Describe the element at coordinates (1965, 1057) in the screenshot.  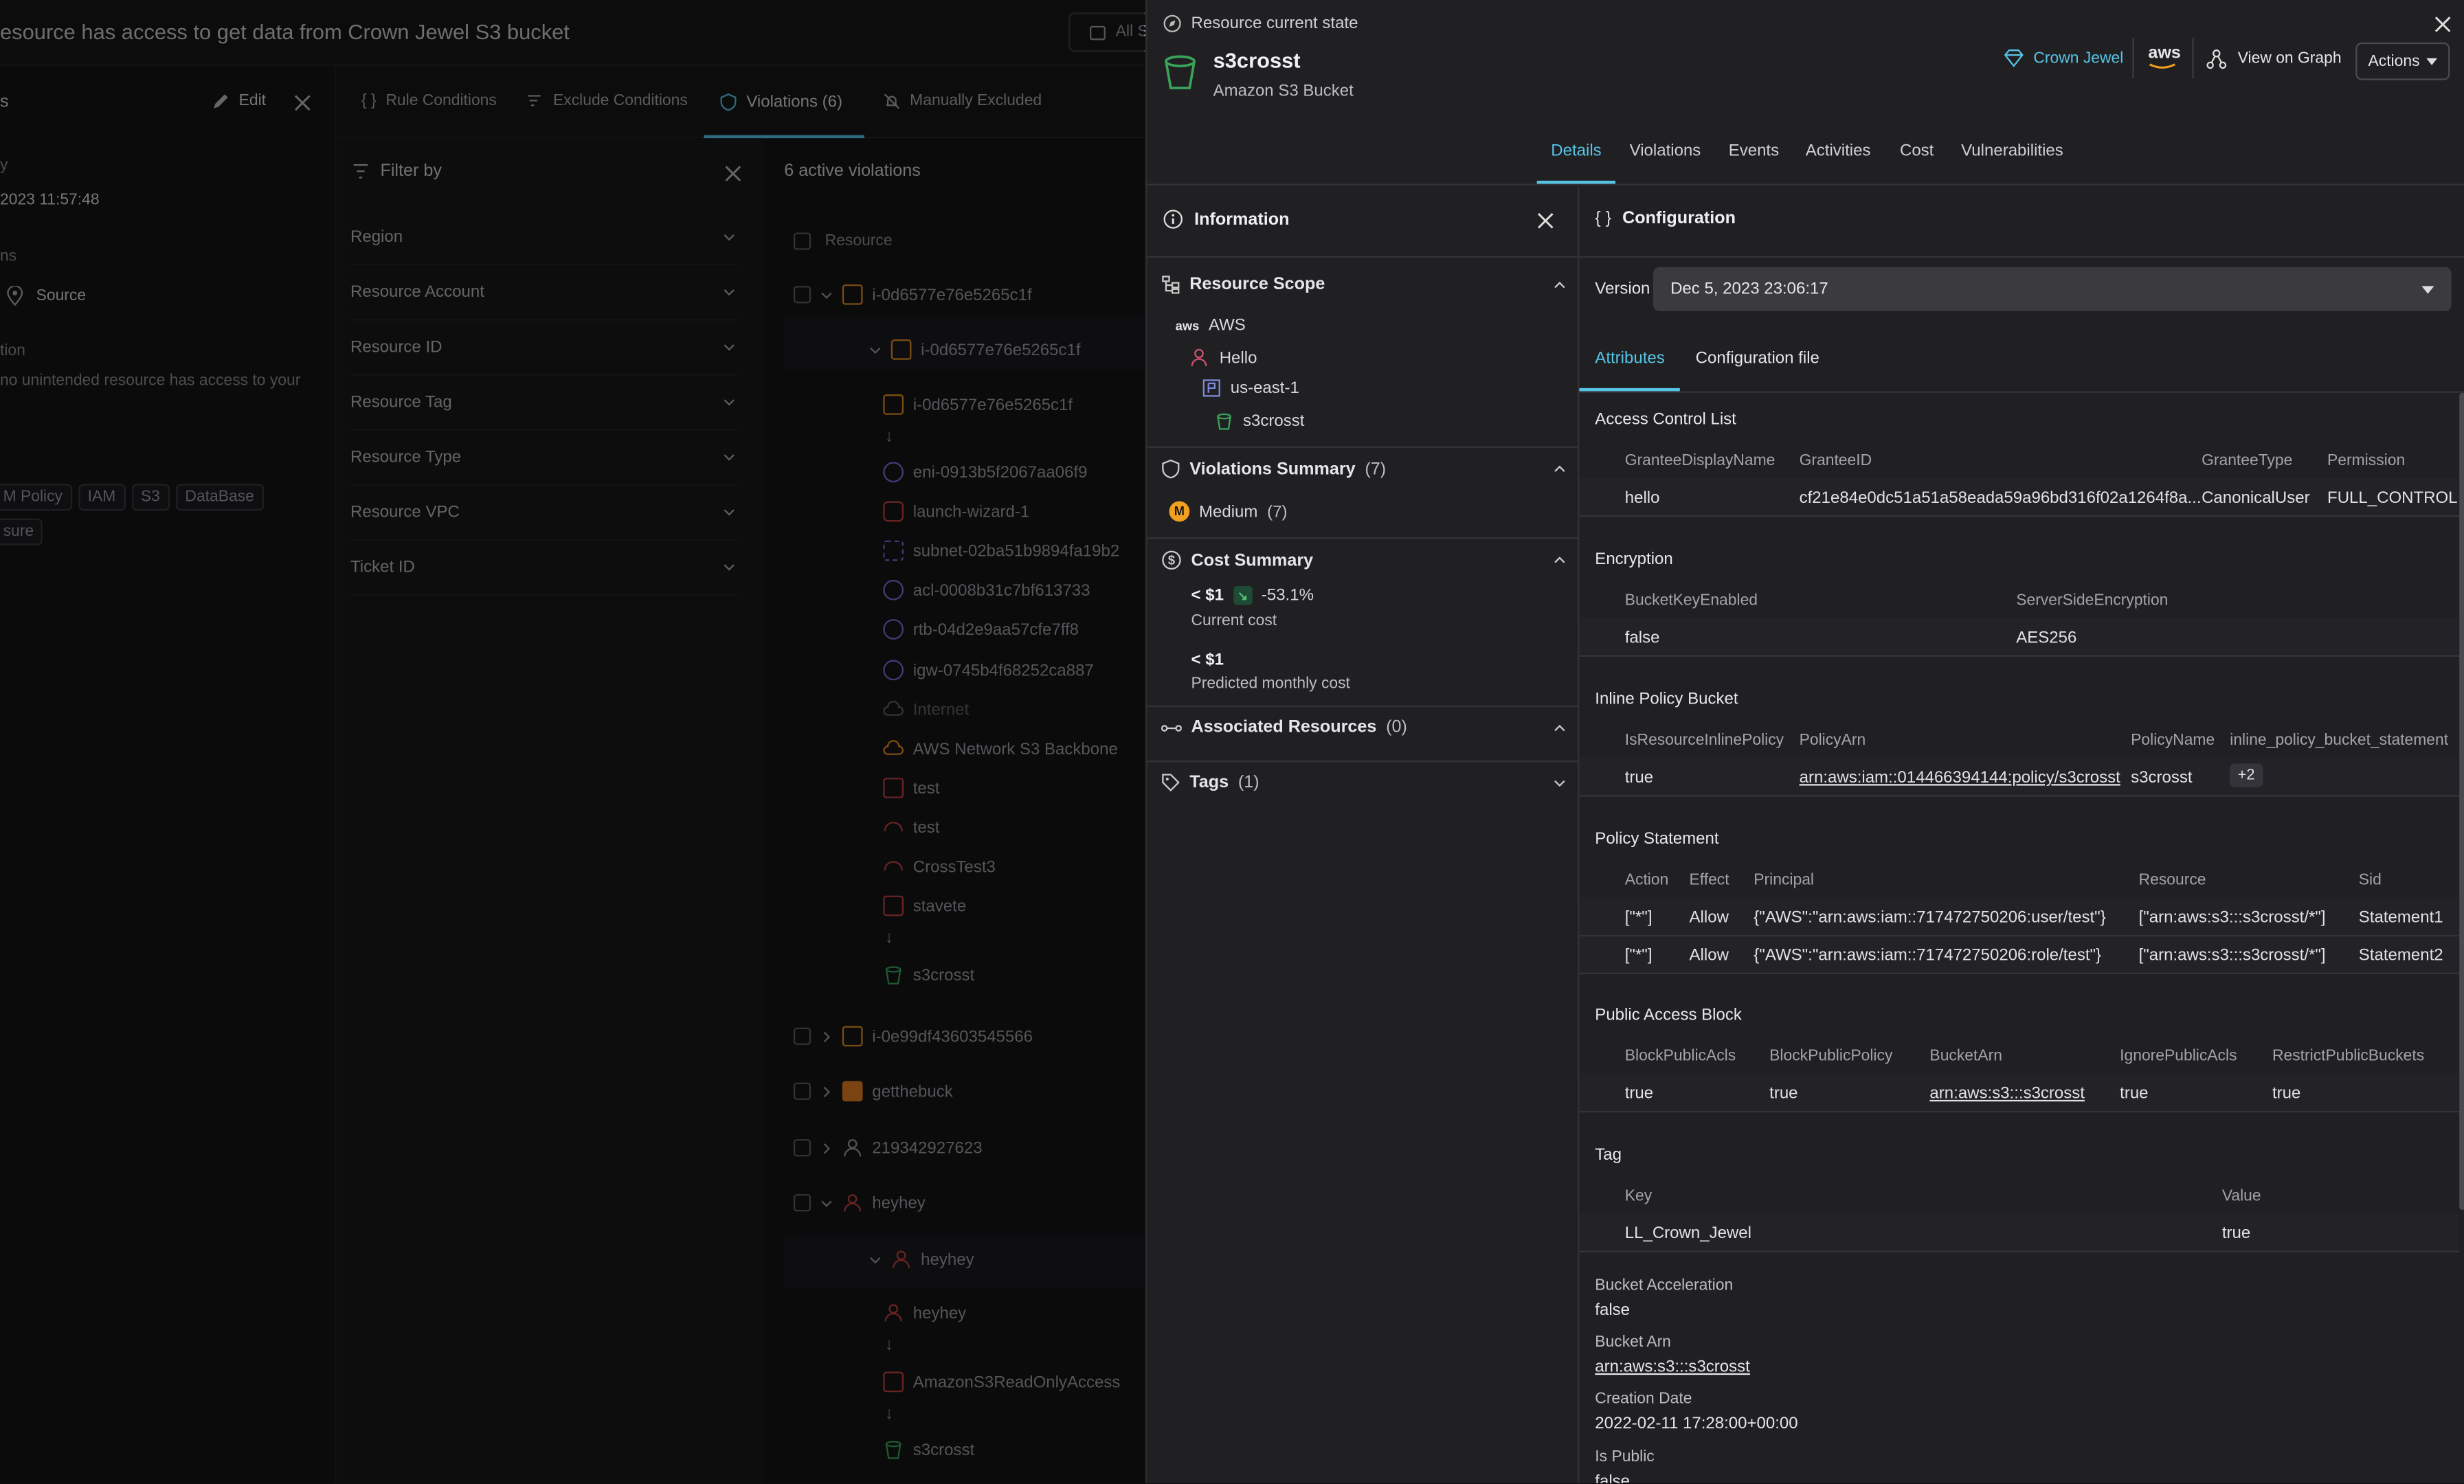
I see `column-header: BucketArn` at that location.